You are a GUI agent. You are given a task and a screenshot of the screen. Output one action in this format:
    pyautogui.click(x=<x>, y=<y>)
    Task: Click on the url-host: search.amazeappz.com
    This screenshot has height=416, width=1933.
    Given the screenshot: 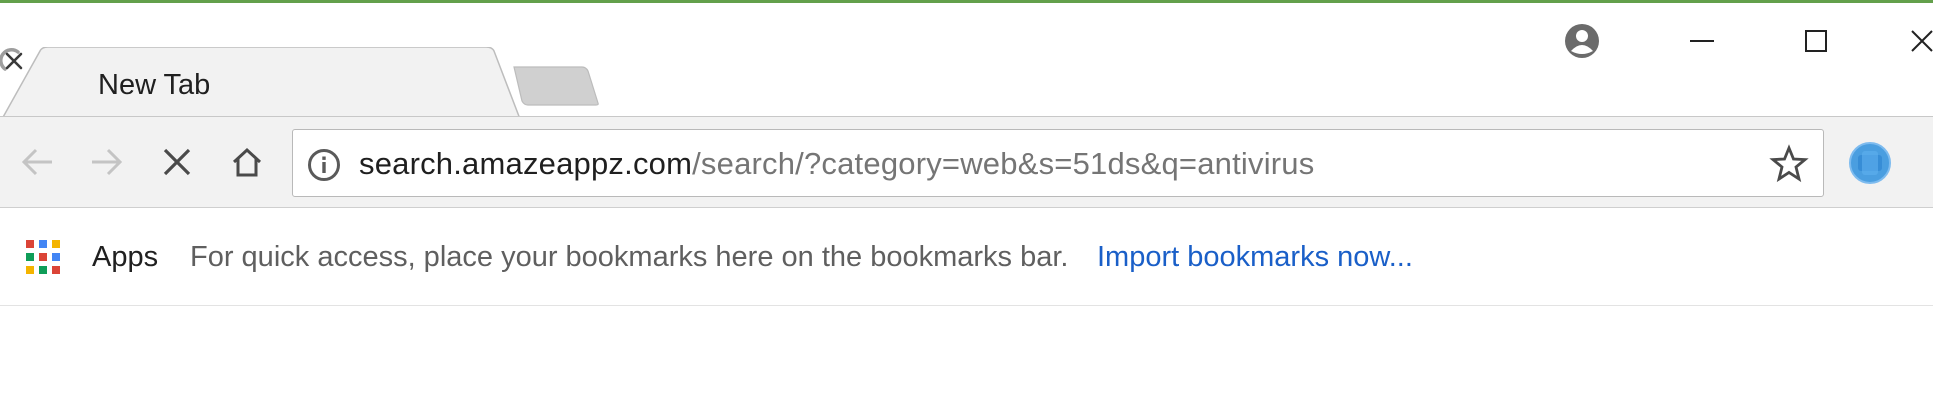 What is the action you would take?
    pyautogui.click(x=526, y=163)
    